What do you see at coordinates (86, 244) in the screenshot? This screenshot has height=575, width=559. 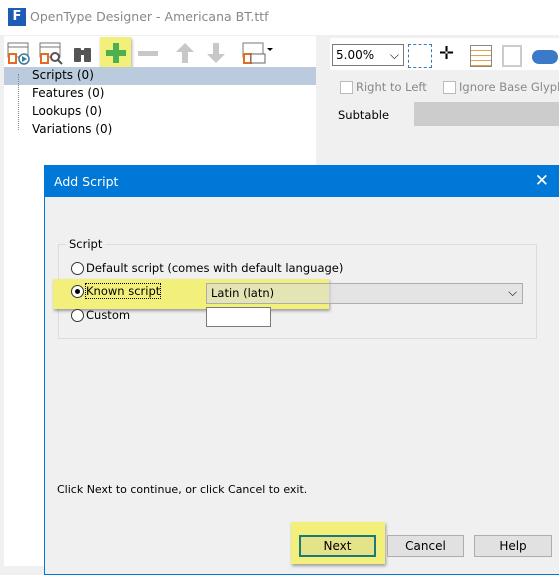 I see `group-label: Script` at bounding box center [86, 244].